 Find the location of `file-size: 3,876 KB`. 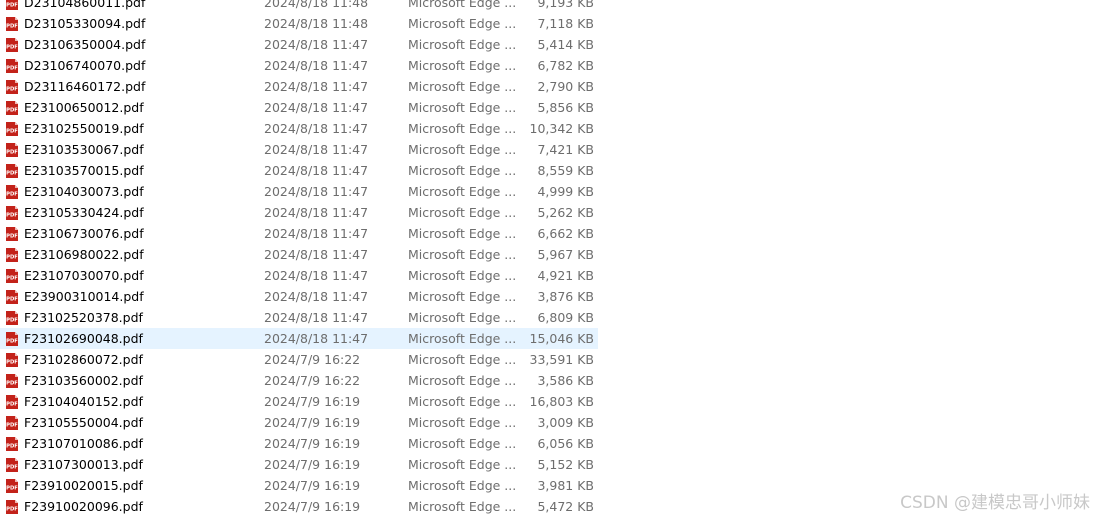

file-size: 3,876 KB is located at coordinates (565, 296).